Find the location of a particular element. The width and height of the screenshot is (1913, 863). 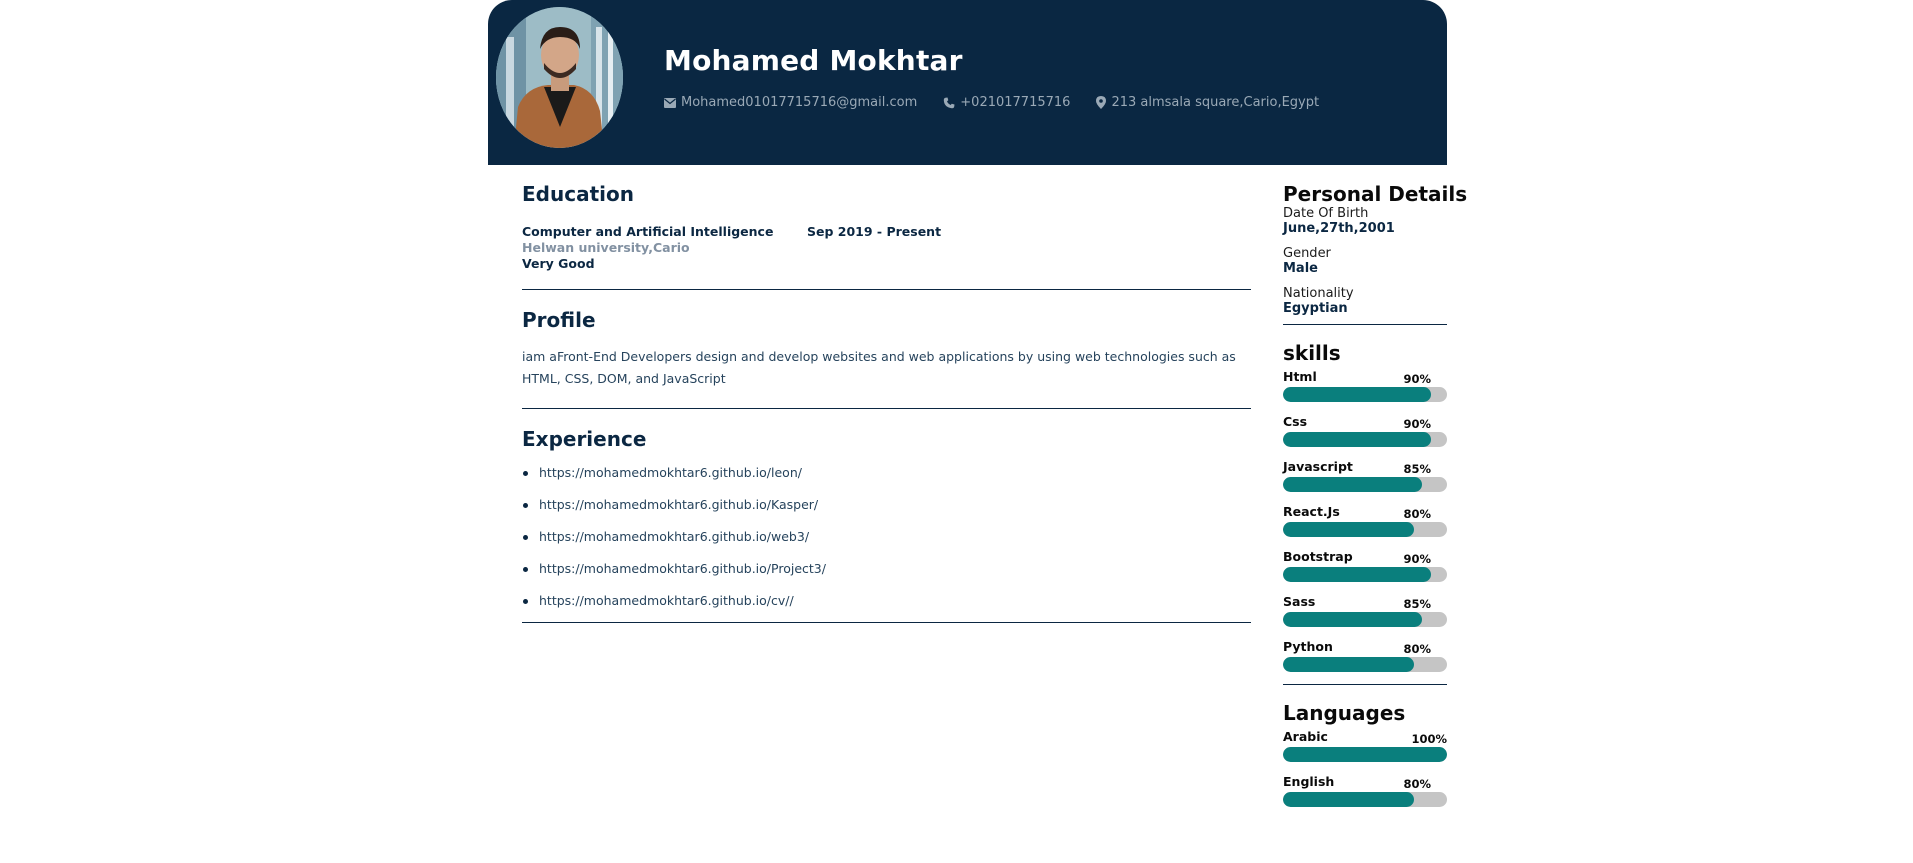

nationality-value: Egyptian is located at coordinates (1315, 308).